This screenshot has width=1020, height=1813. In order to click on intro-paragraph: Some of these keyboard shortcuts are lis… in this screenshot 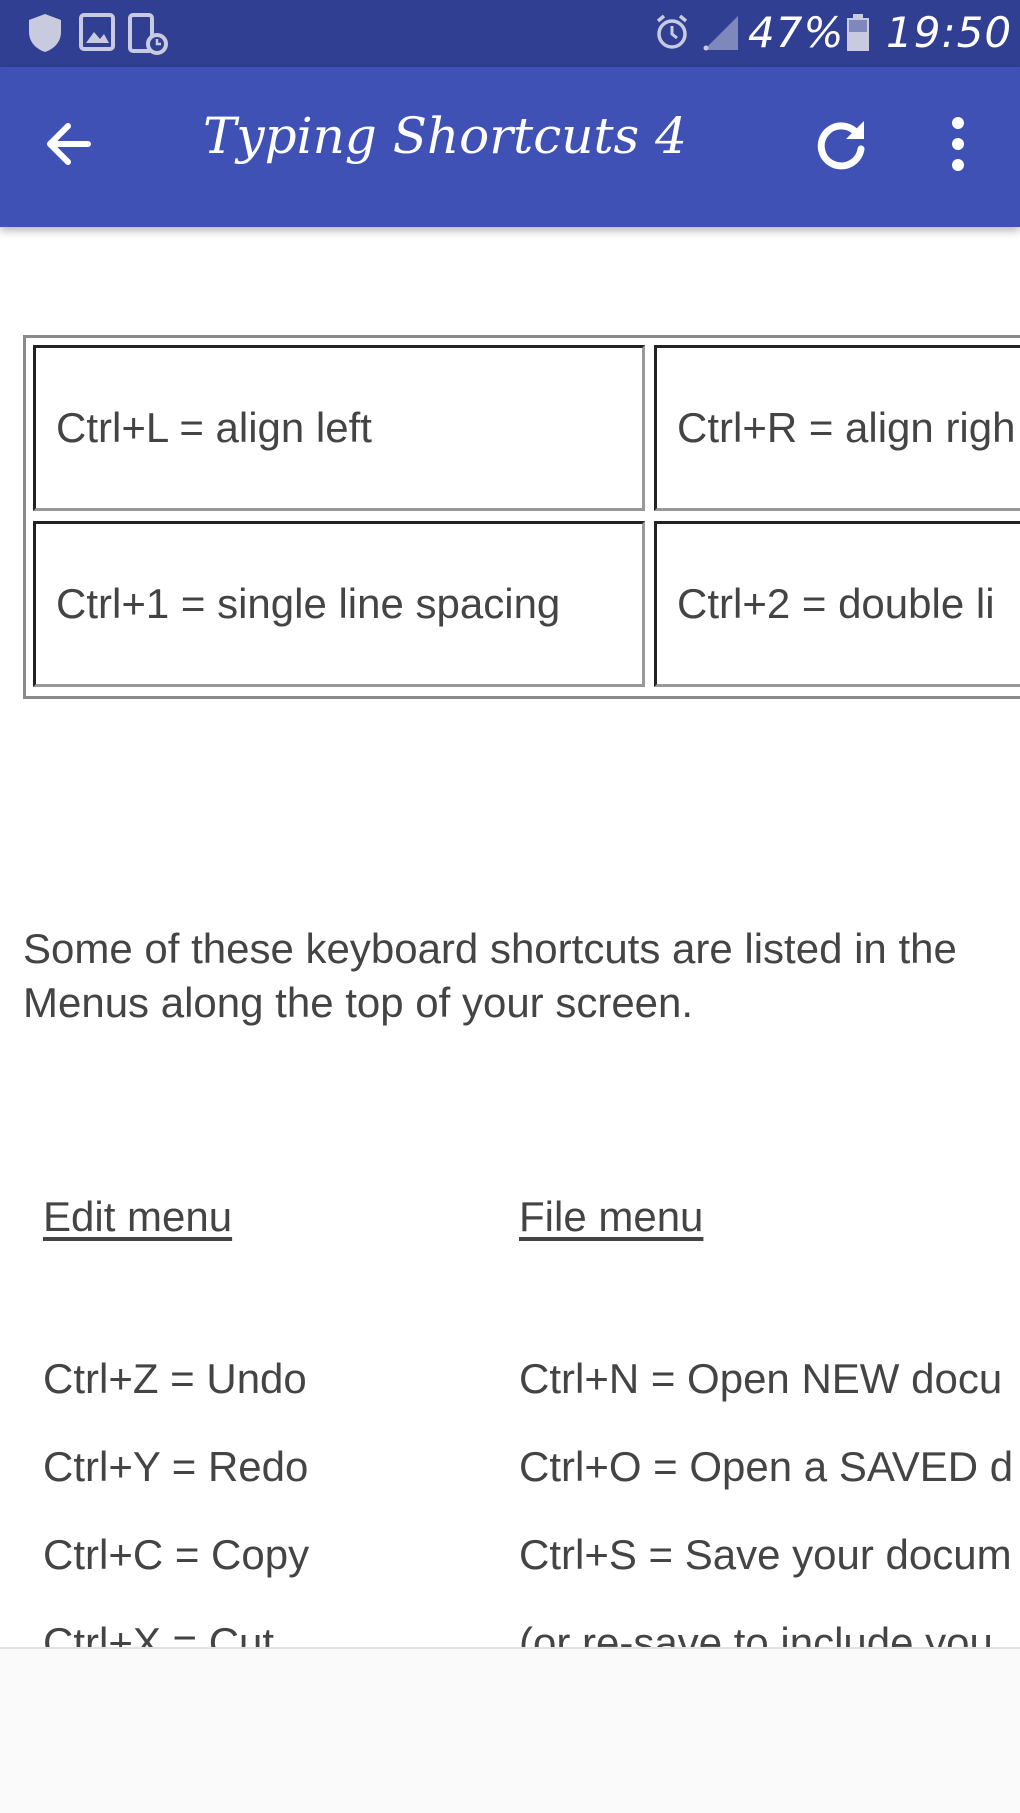, I will do `click(490, 975)`.